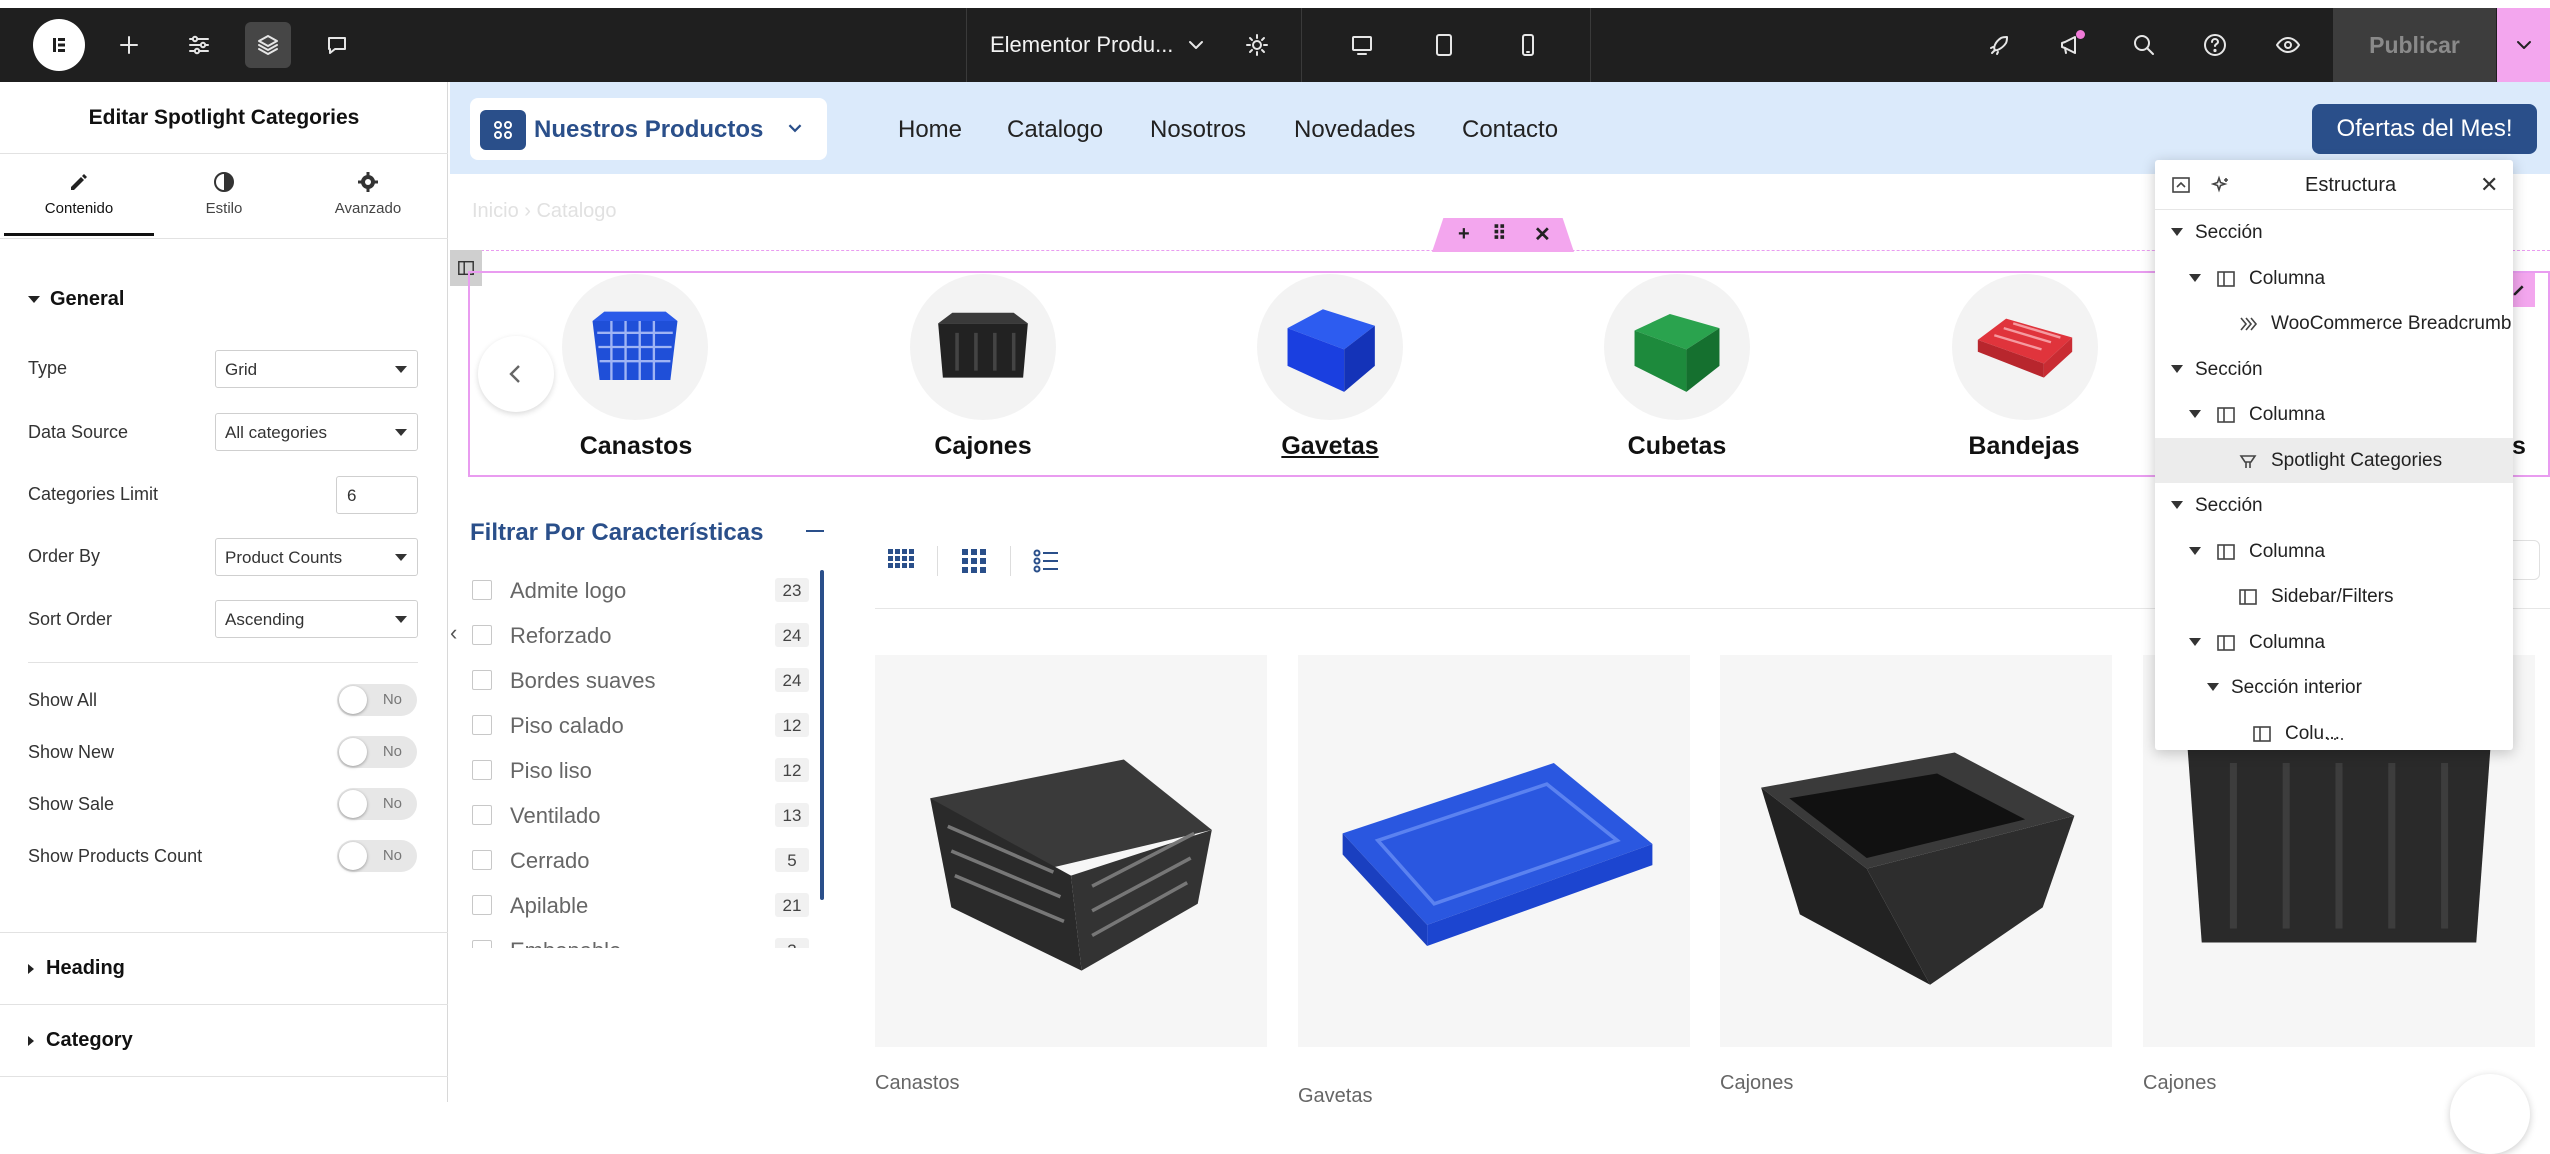  What do you see at coordinates (59, 45) in the screenshot?
I see `elementor-logo-button` at bounding box center [59, 45].